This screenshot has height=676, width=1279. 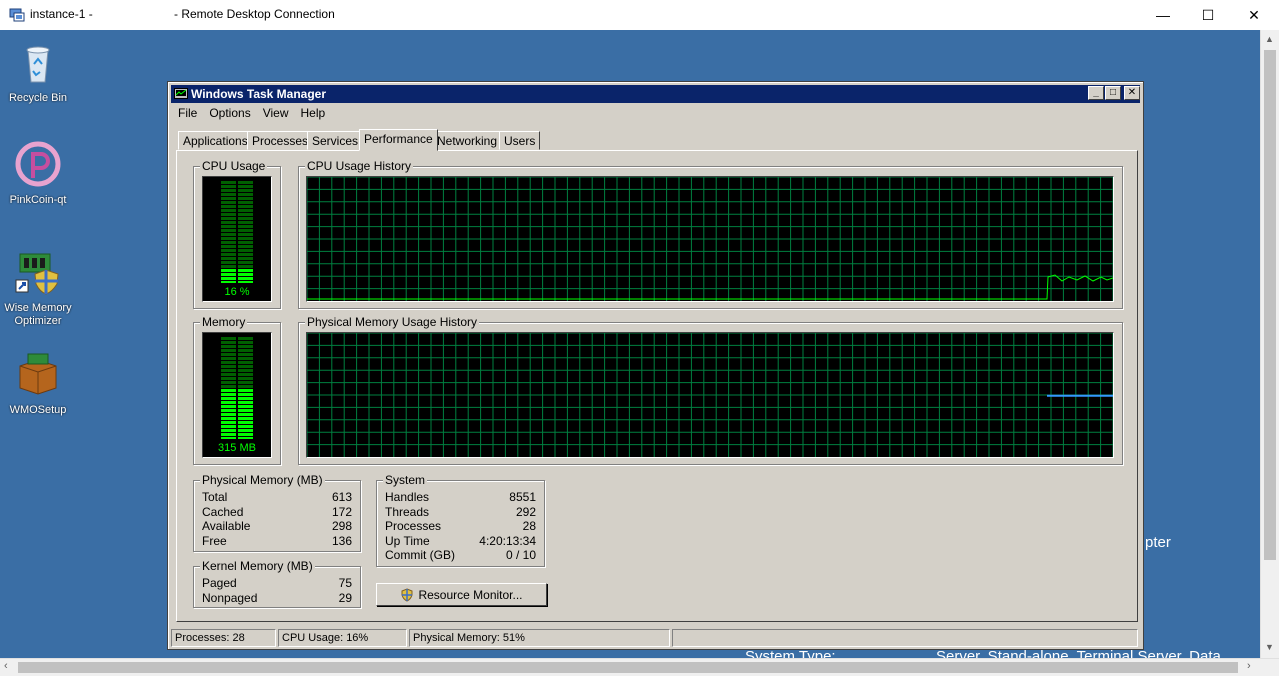 What do you see at coordinates (229, 114) in the screenshot?
I see `menu-options: Options` at bounding box center [229, 114].